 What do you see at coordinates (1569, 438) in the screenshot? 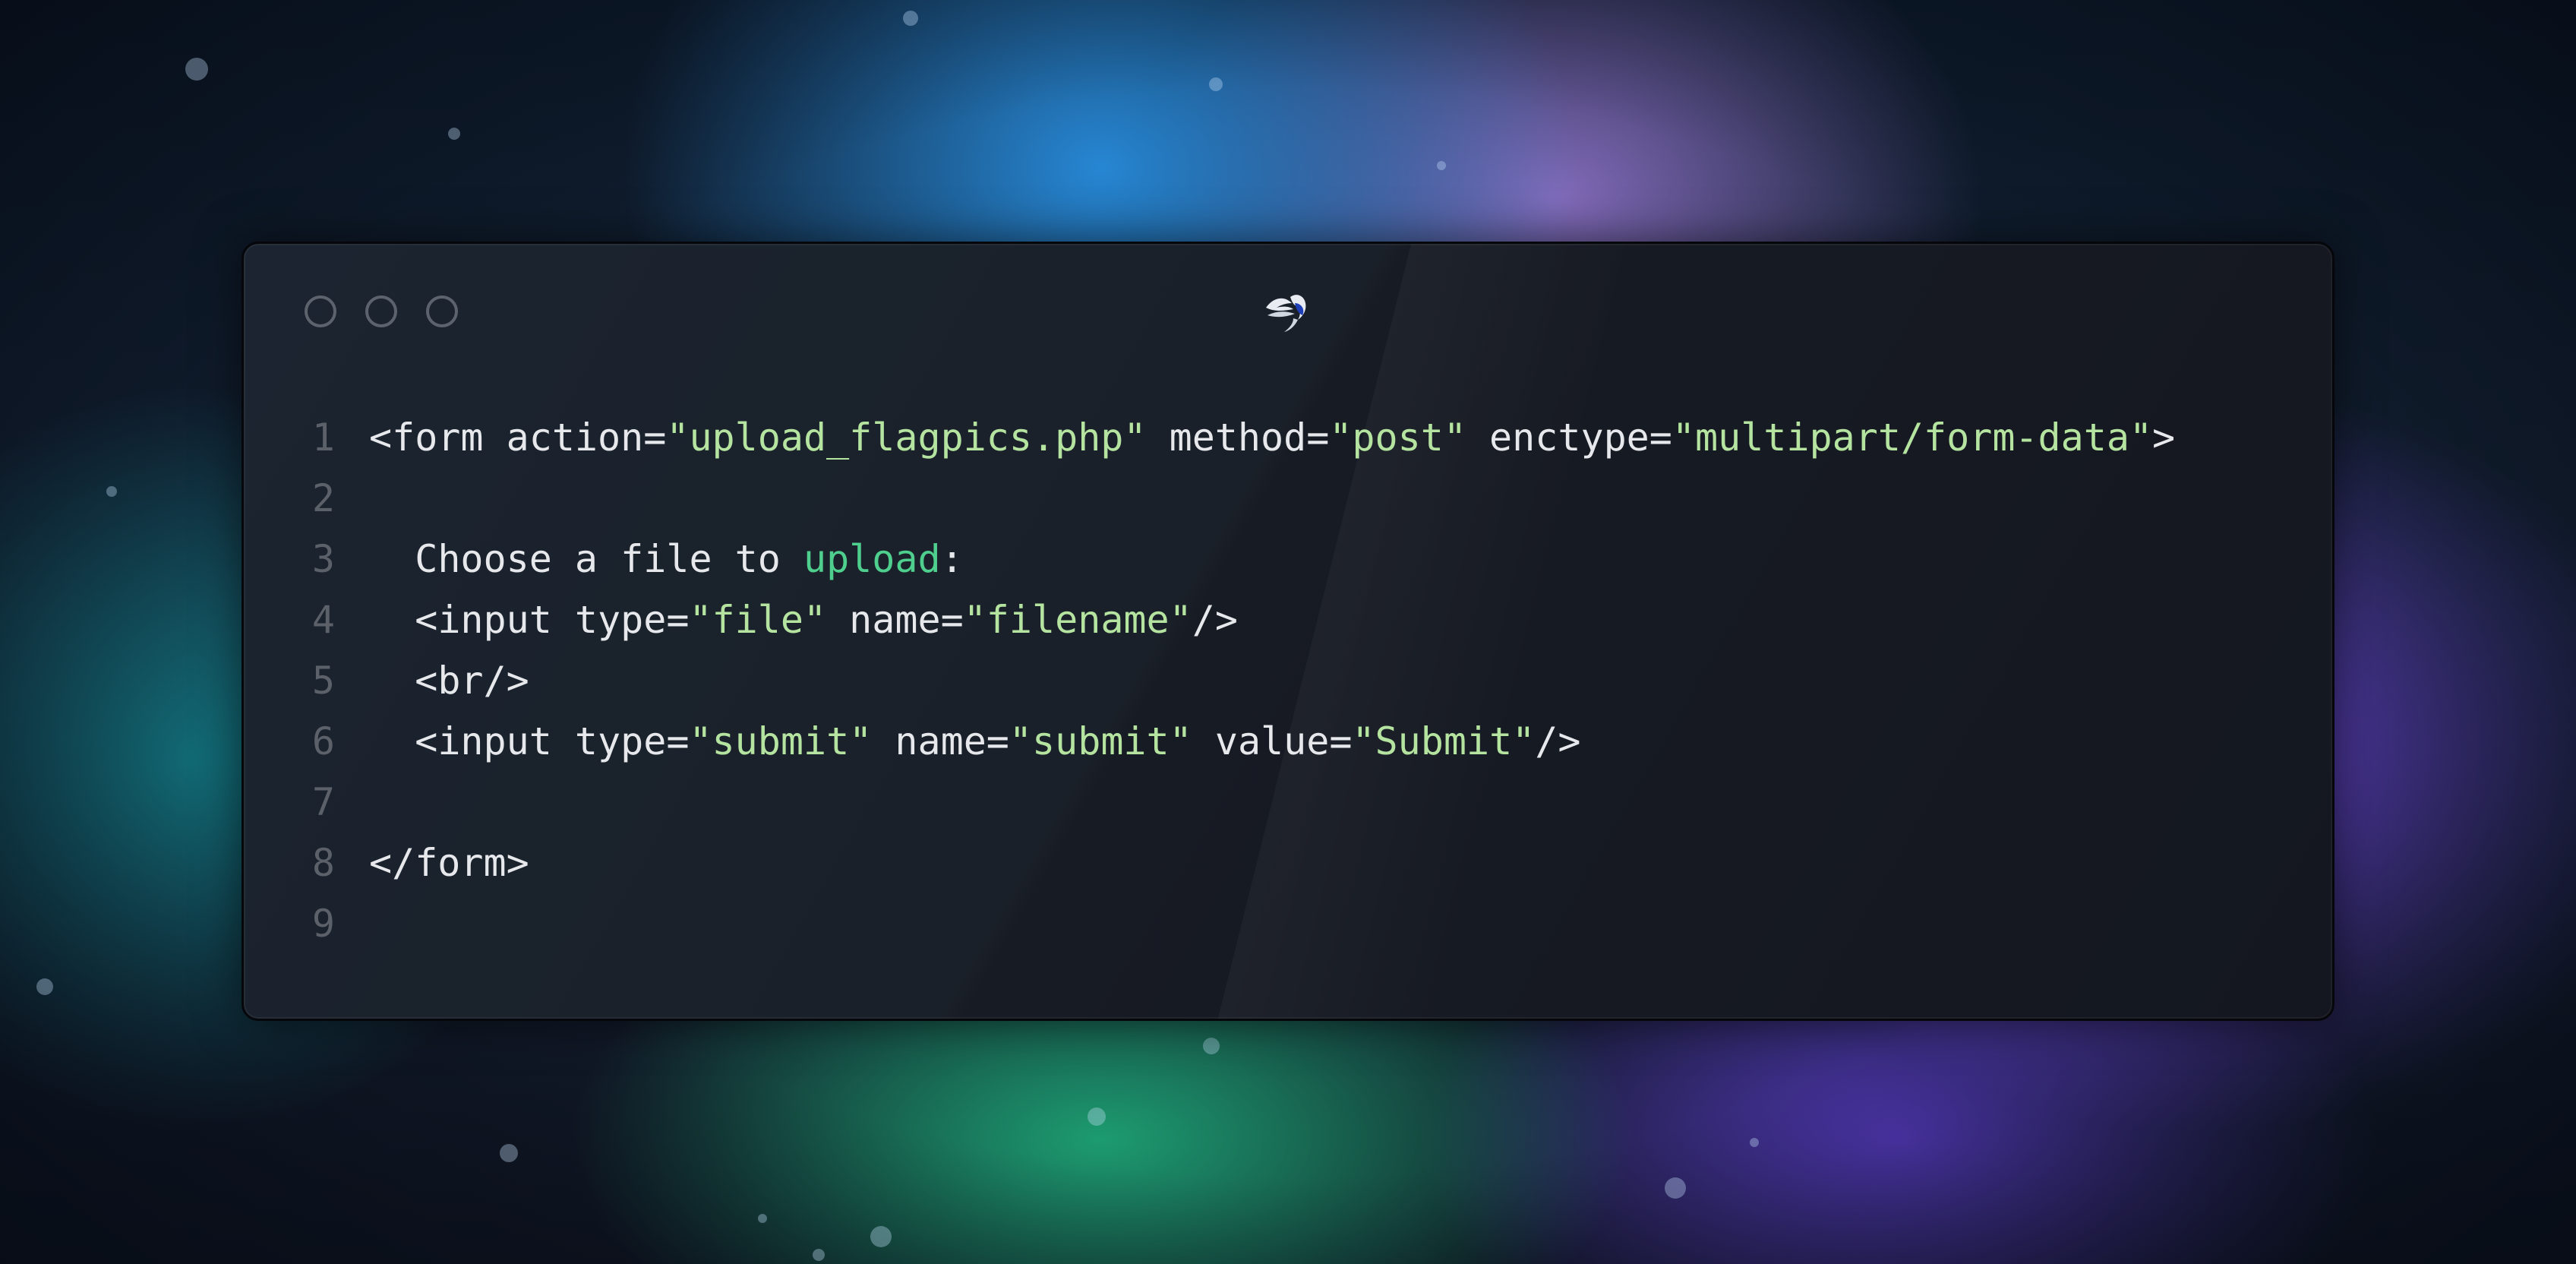
I see `code-token: enctype=` at bounding box center [1569, 438].